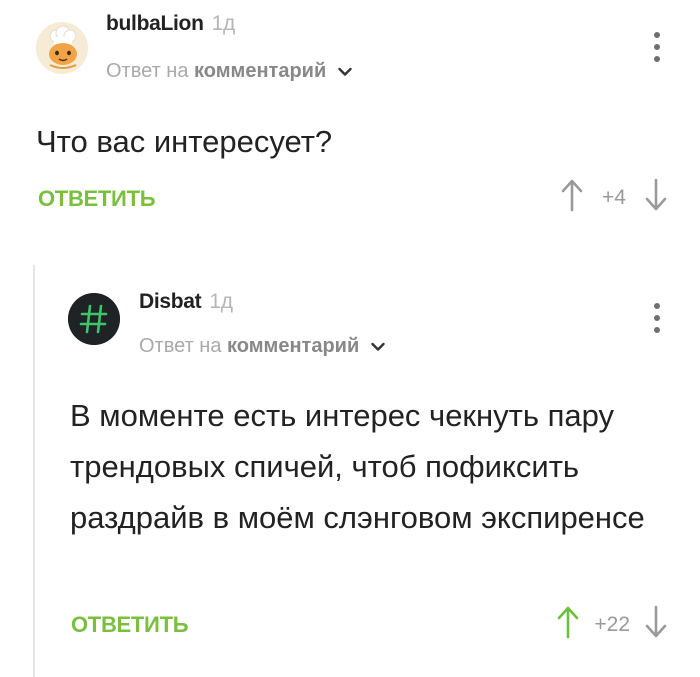 The height and width of the screenshot is (677, 700). I want to click on hash-icon, so click(94, 319).